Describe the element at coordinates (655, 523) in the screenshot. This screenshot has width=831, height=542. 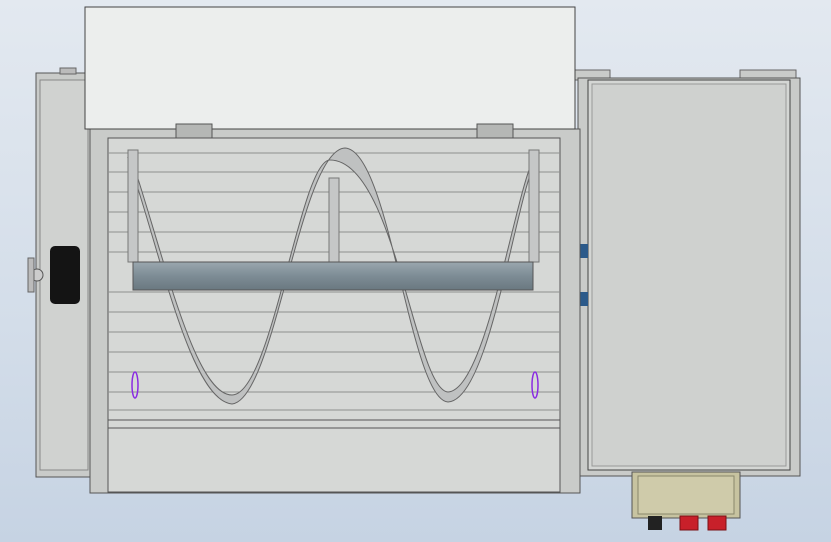
I see `connector-icon` at that location.